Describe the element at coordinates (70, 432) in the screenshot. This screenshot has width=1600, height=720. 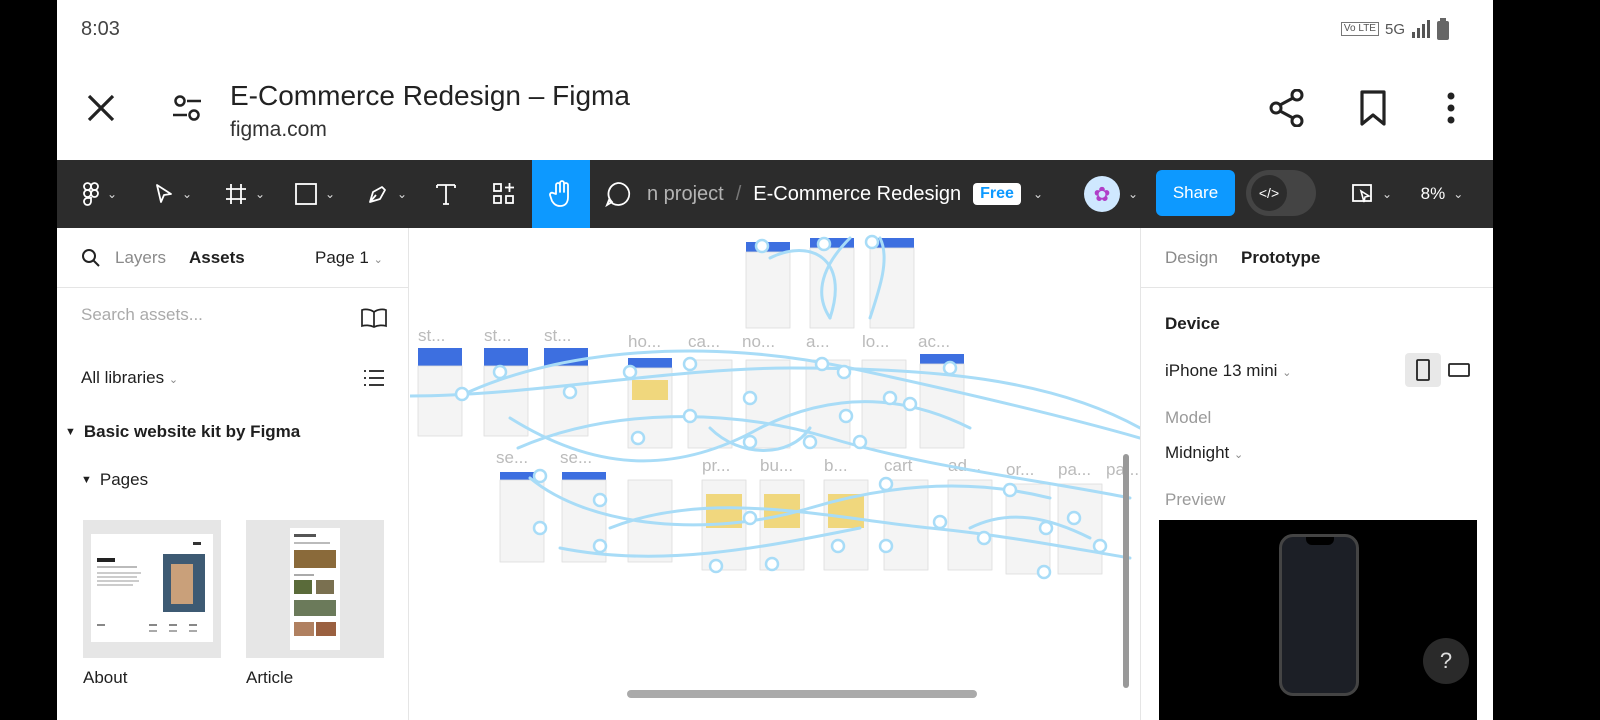
I see `caret-down-icon: ▼` at that location.